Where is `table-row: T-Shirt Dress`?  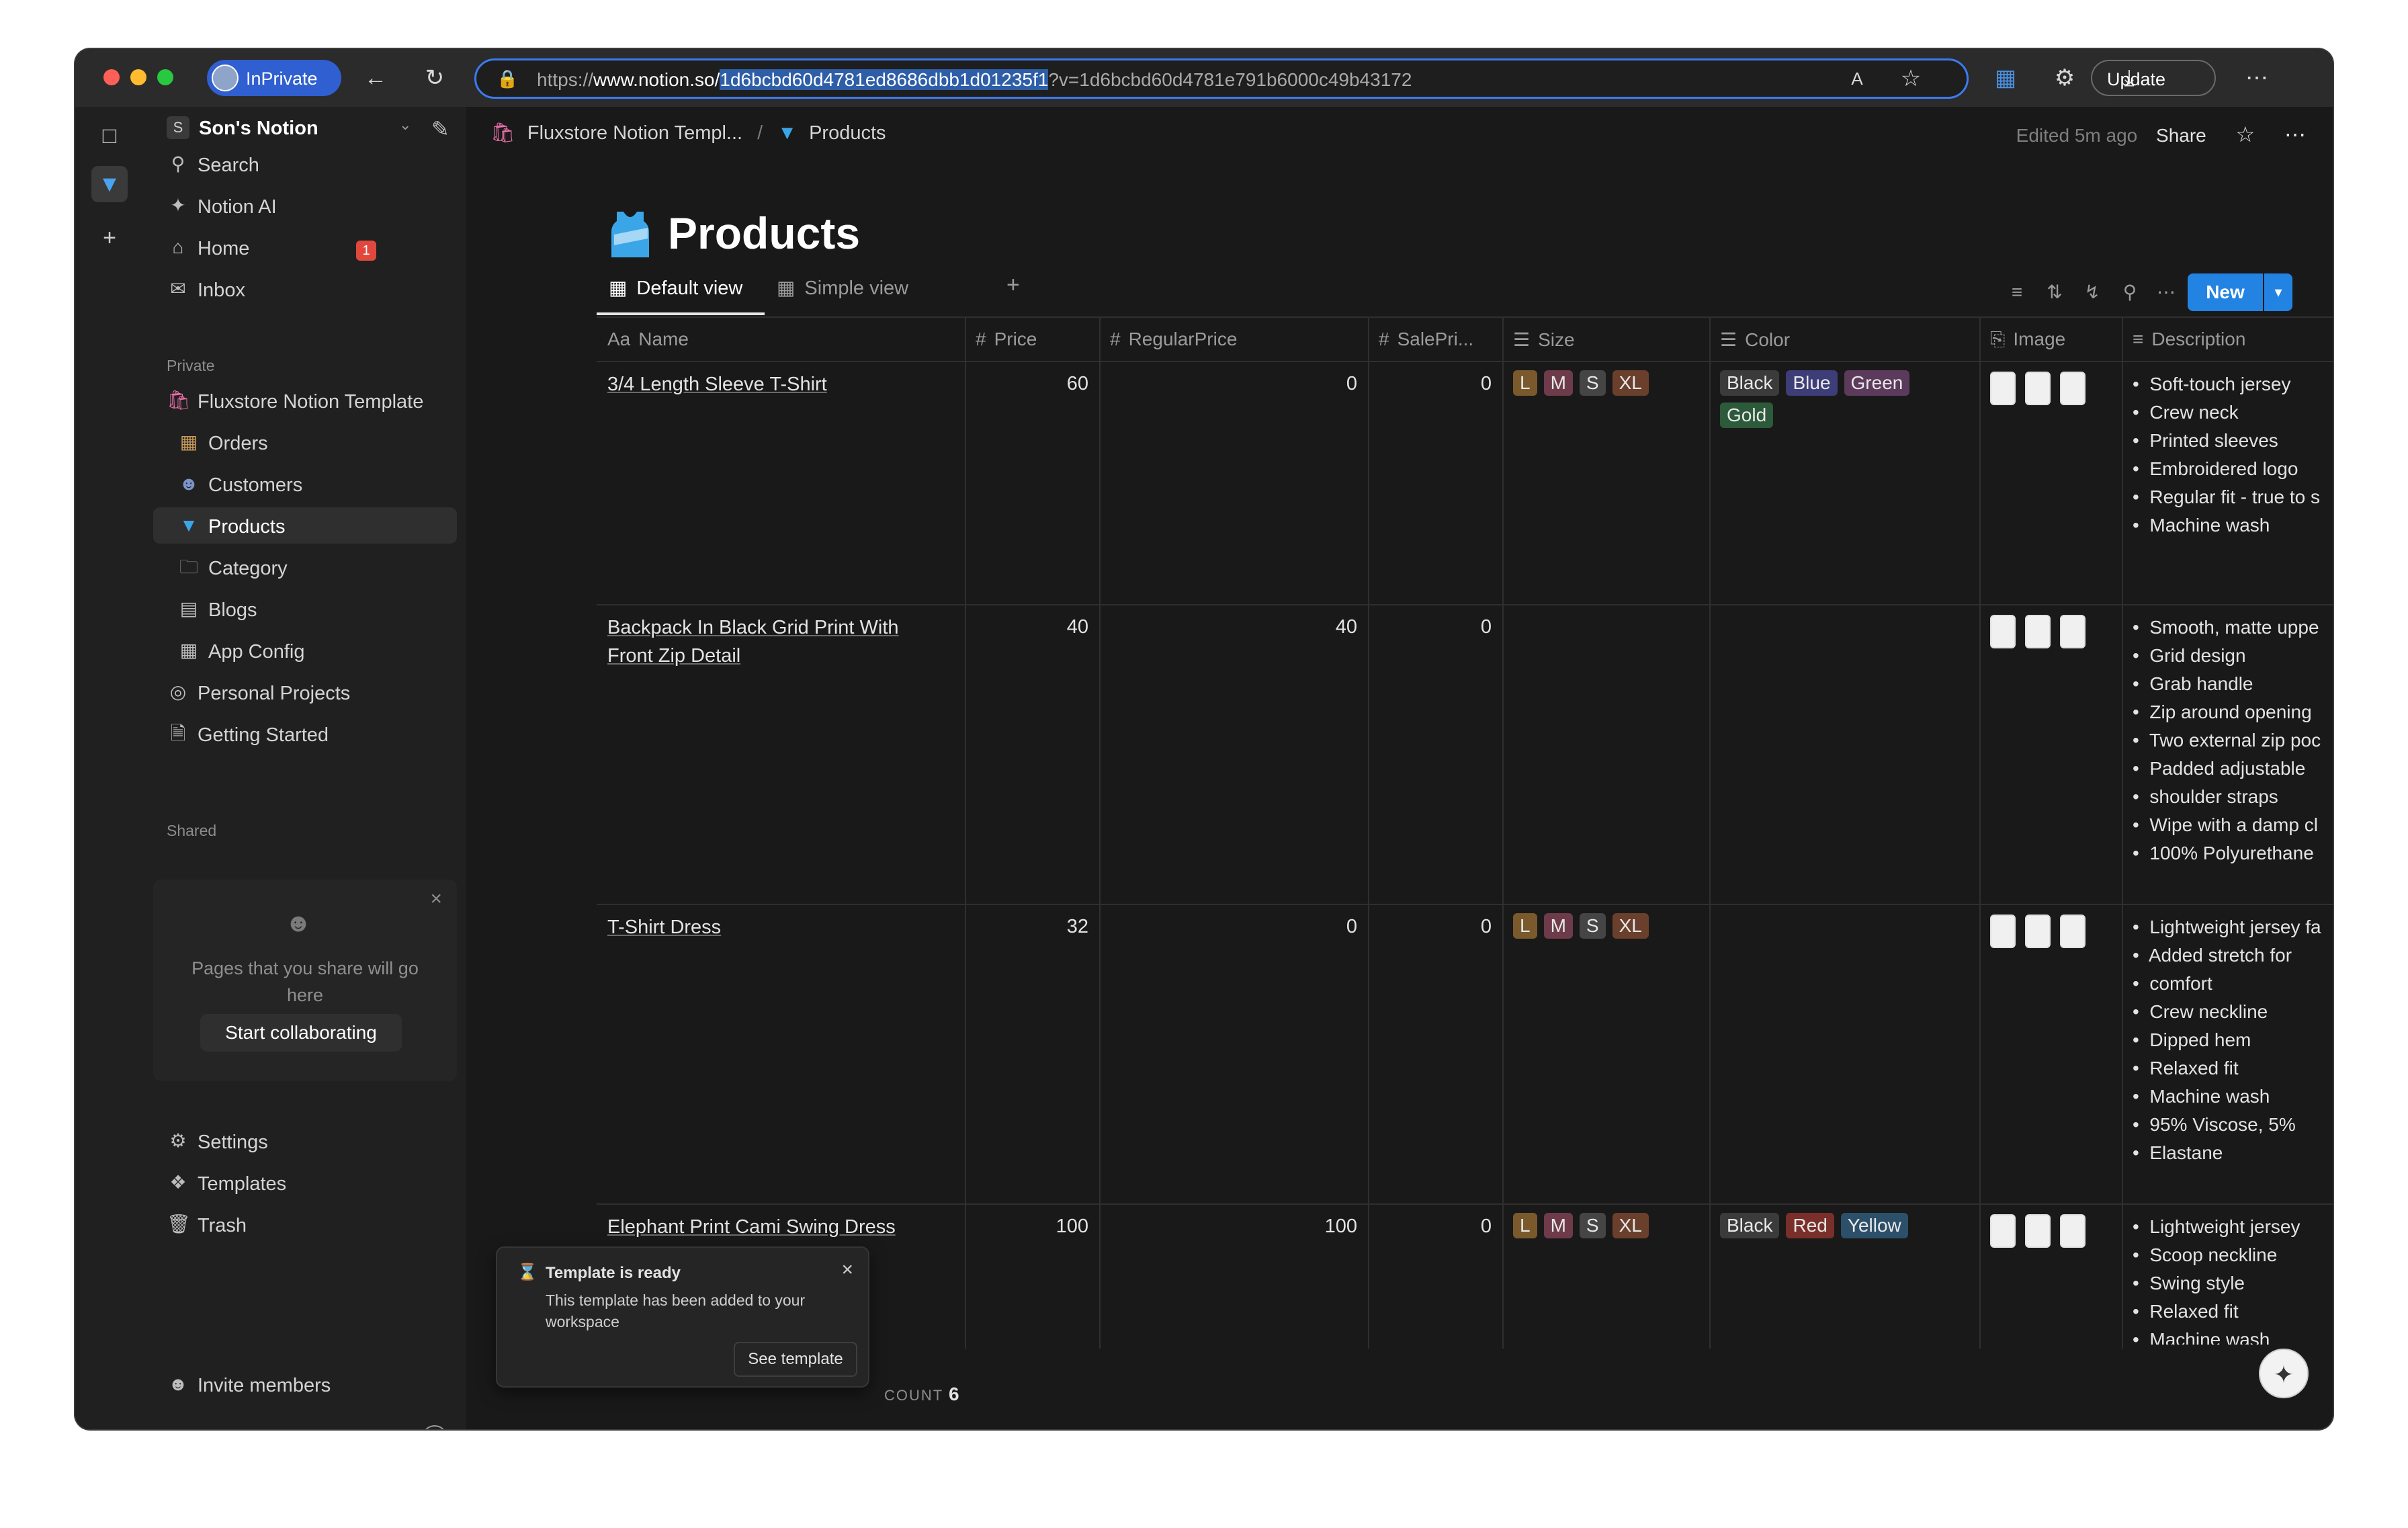
table-row: T-Shirt Dress is located at coordinates (664, 927).